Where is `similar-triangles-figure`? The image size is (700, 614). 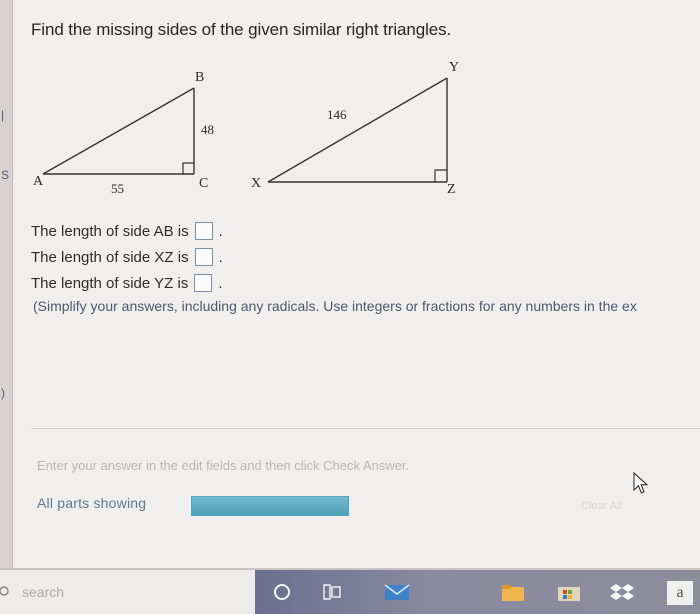
similar-triangles-figure is located at coordinates (245, 130).